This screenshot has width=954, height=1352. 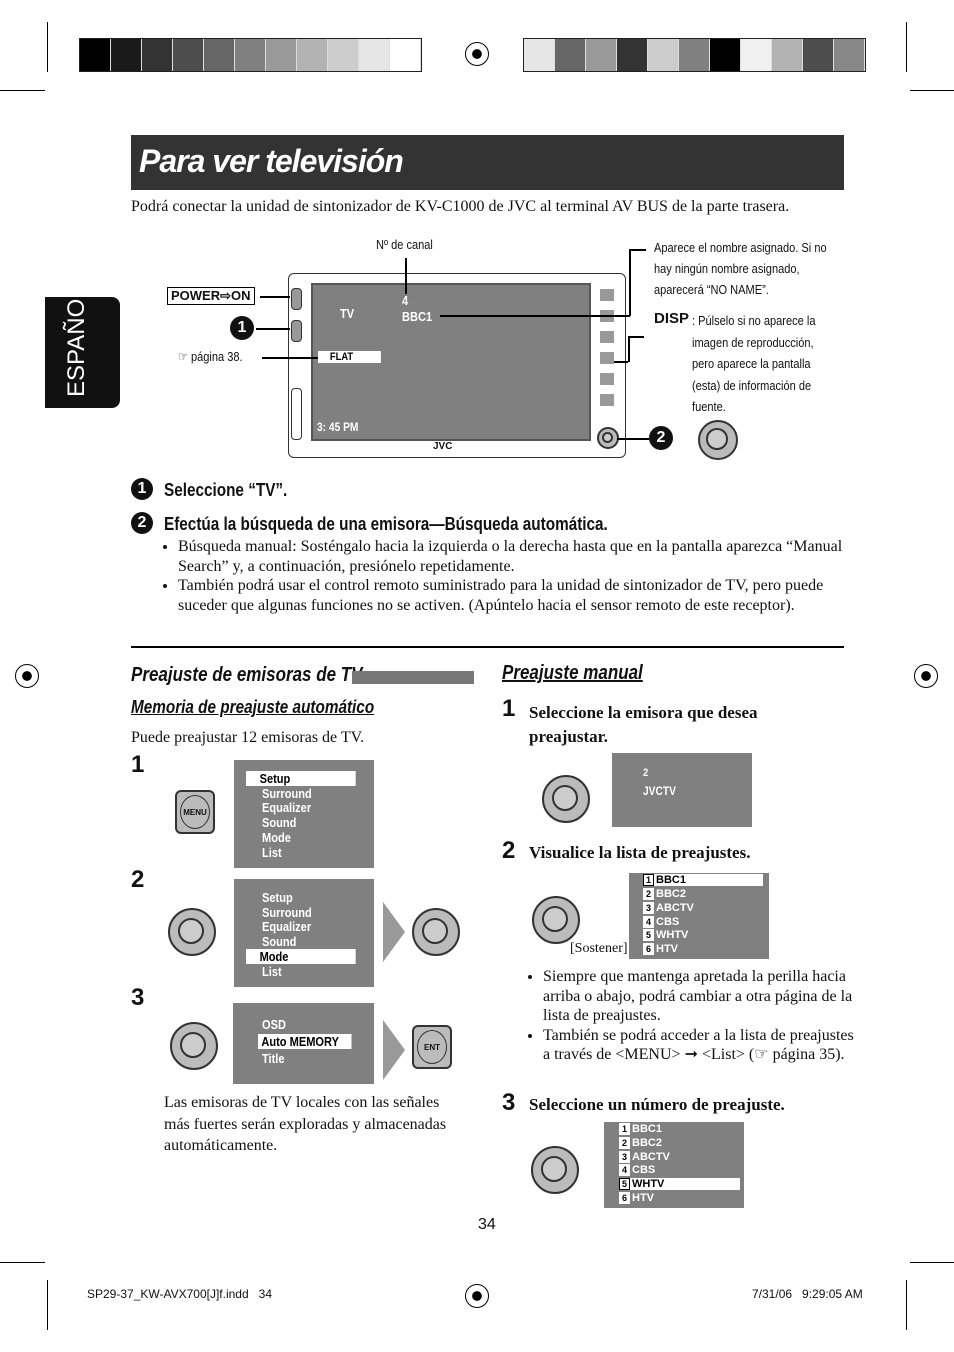 What do you see at coordinates (487, 1224) in the screenshot?
I see `page-number: 34` at bounding box center [487, 1224].